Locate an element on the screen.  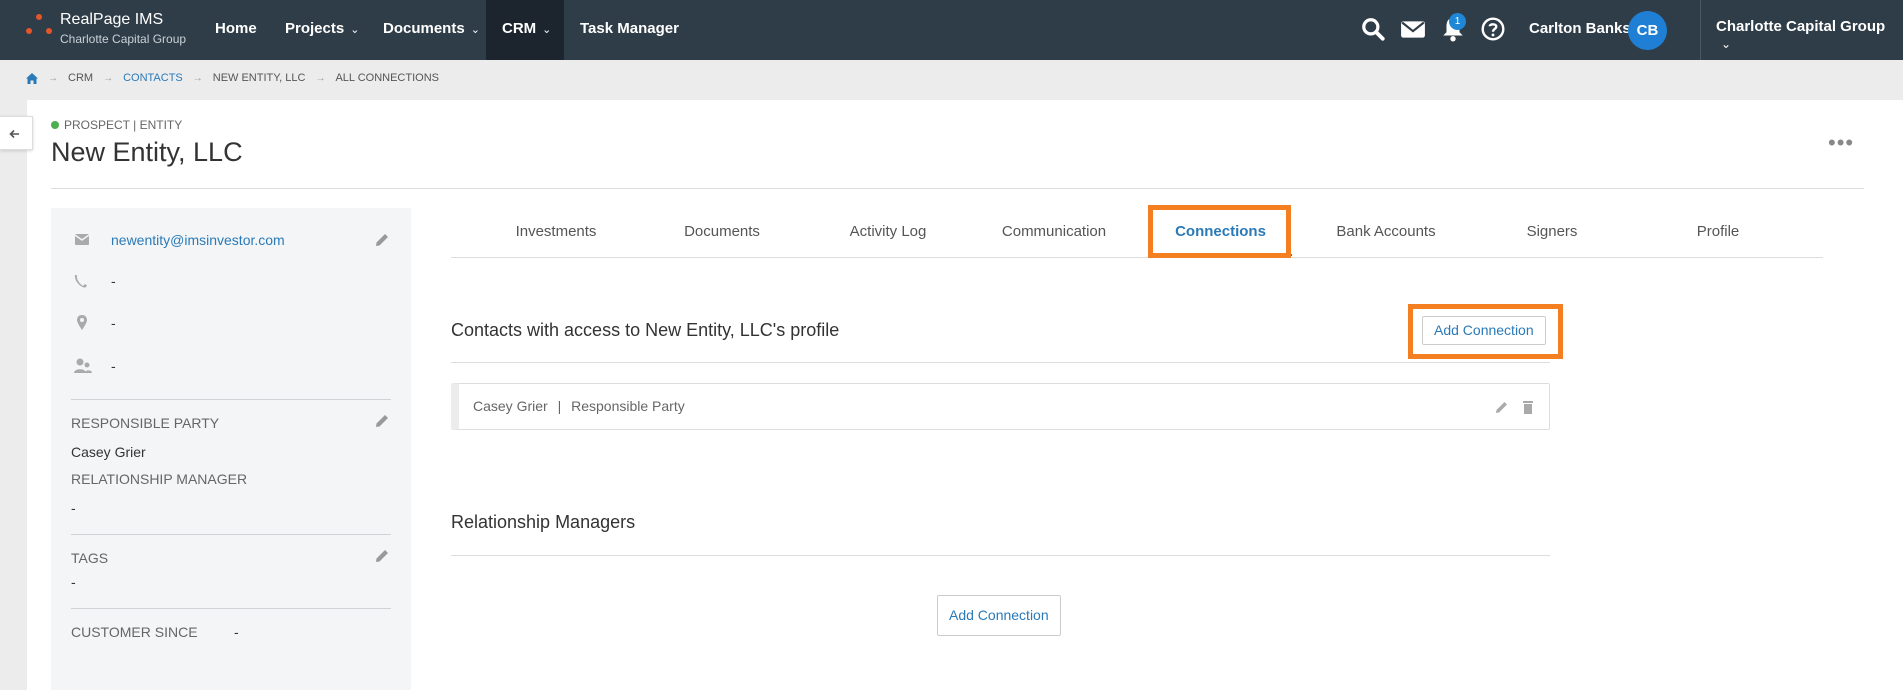
title-divider is located at coordinates (957, 188).